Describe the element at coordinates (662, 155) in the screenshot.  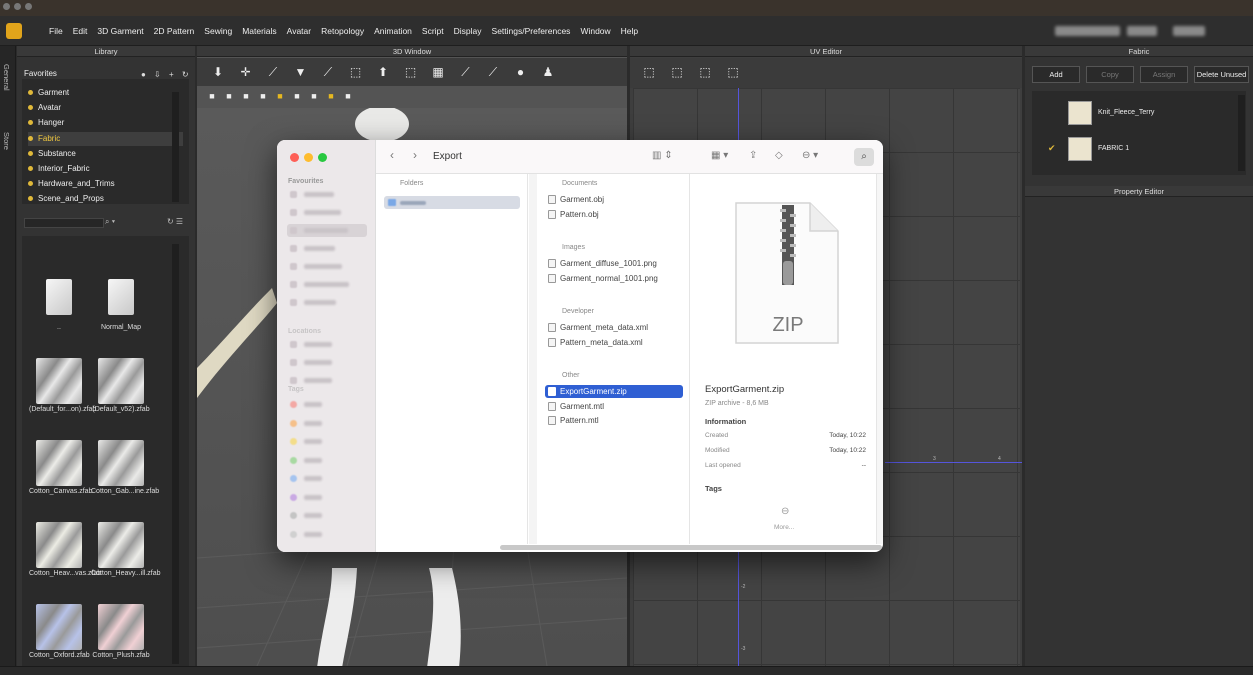
I see `column-view-icon: ▥ ⇕` at that location.